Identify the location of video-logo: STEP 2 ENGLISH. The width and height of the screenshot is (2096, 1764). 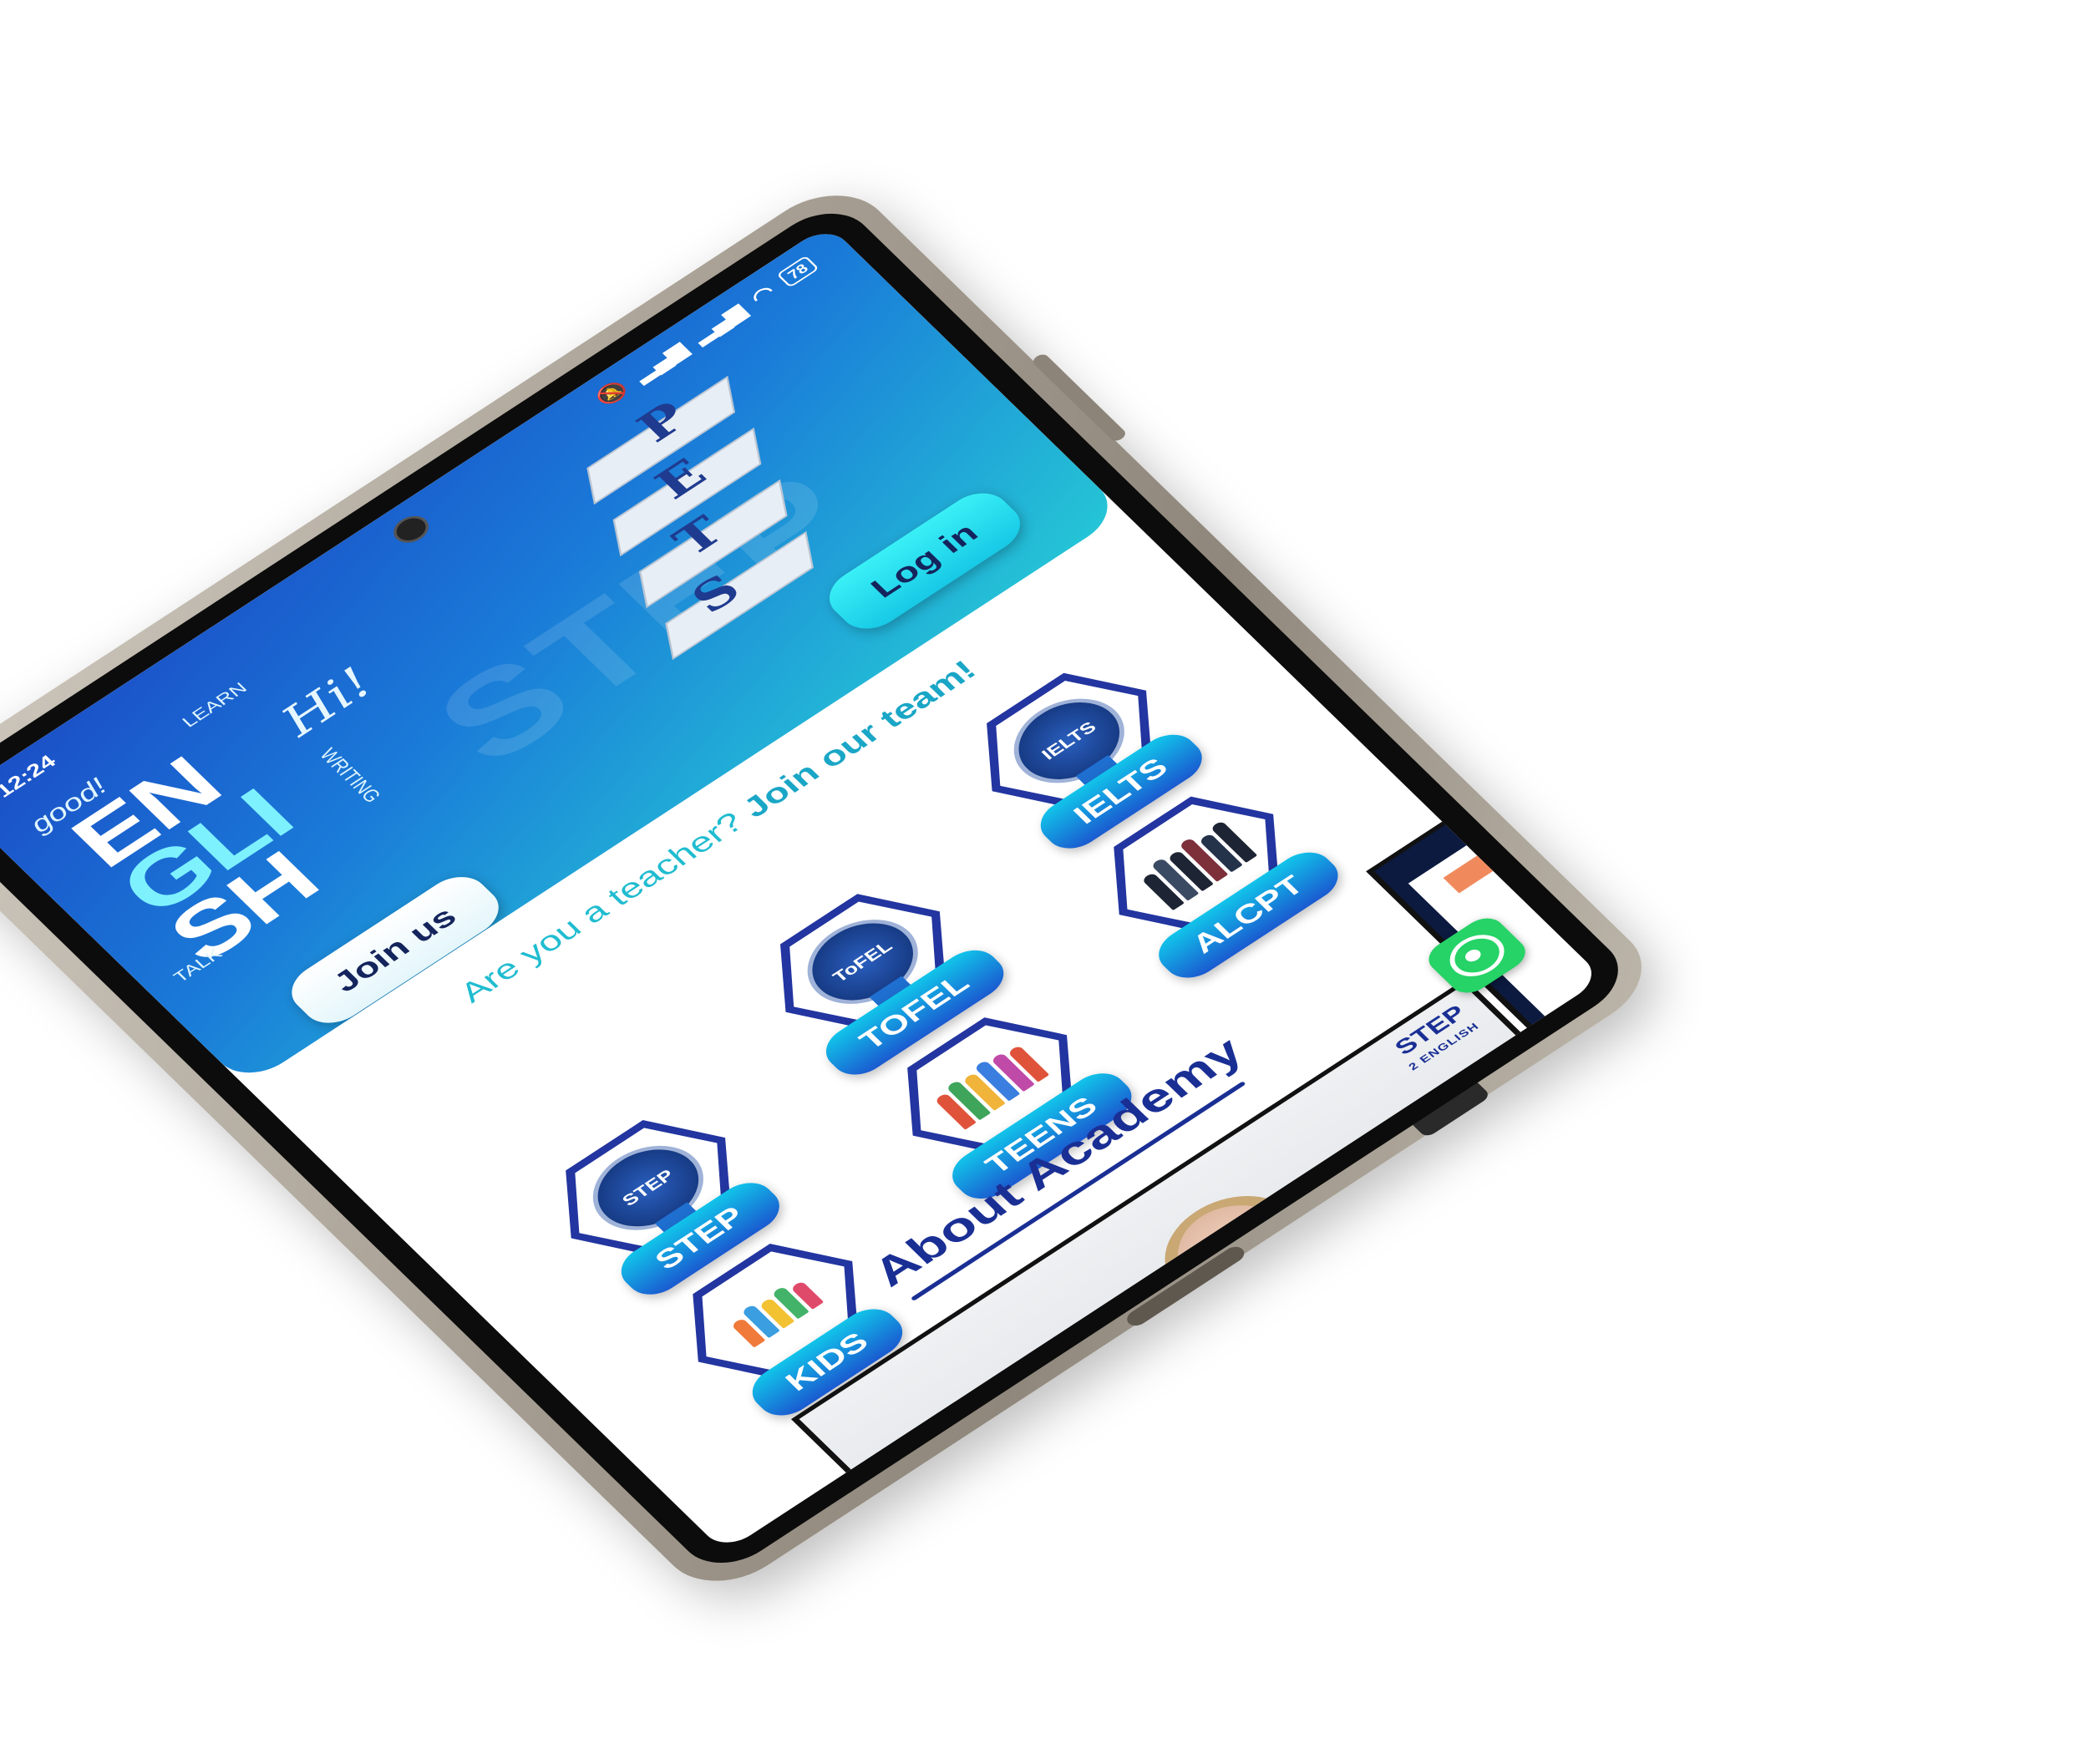
(1436, 1038).